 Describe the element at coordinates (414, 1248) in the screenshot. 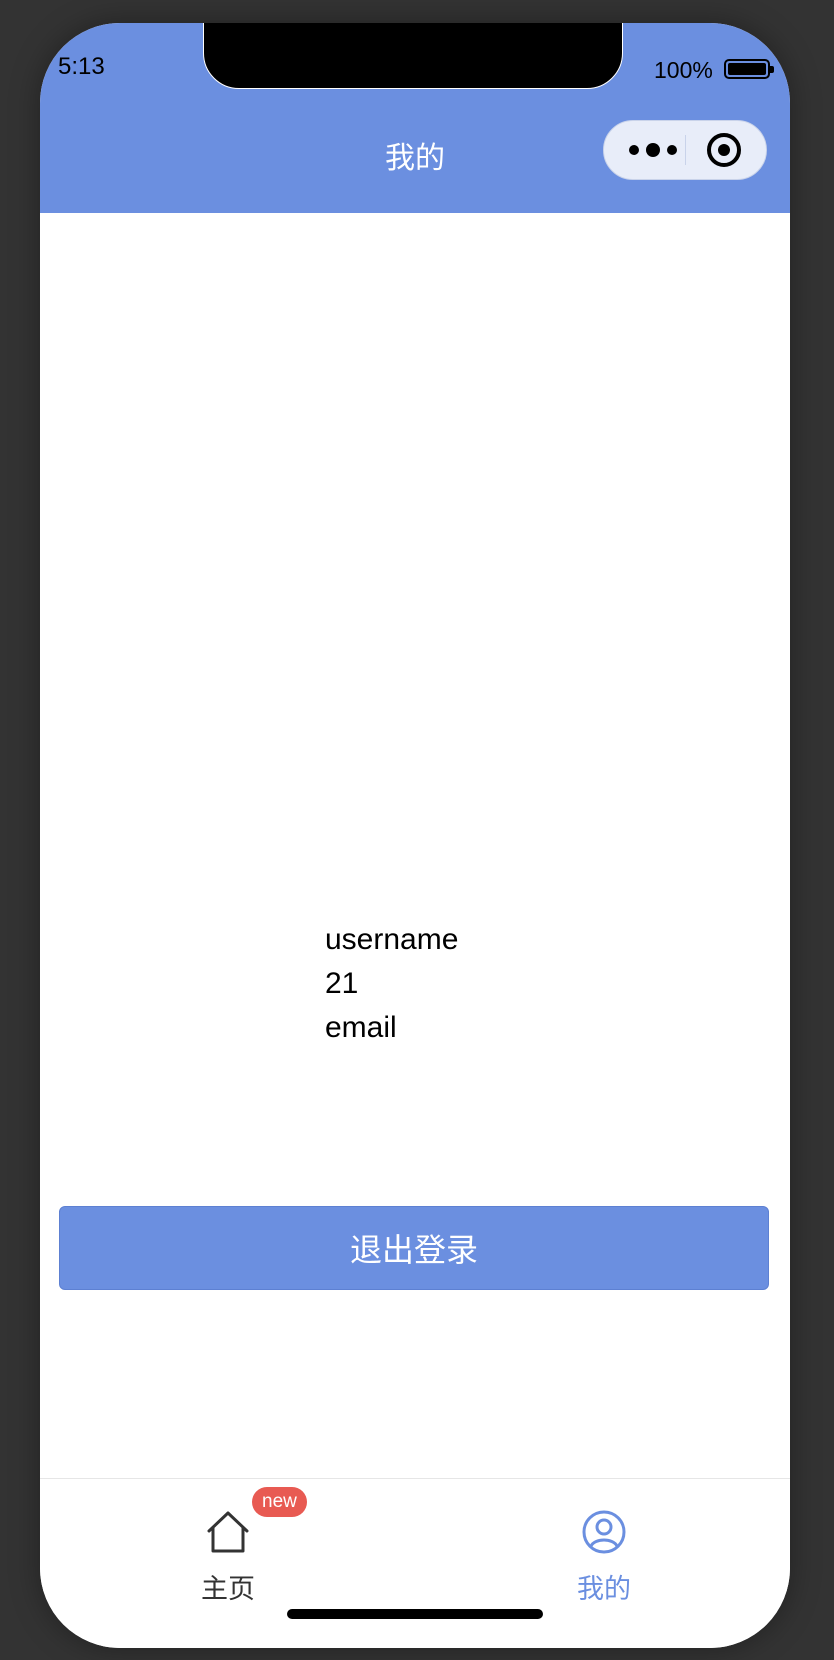

I see `logout-button: 退出登录` at that location.